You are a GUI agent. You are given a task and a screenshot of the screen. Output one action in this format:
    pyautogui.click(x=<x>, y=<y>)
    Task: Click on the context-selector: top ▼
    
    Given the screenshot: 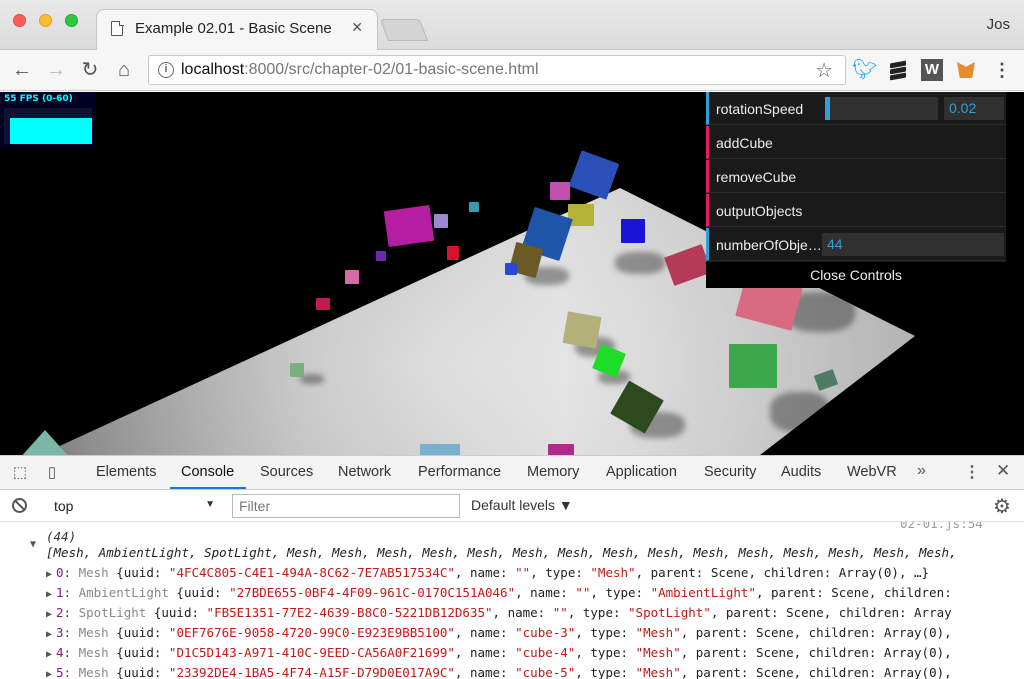 What is the action you would take?
    pyautogui.click(x=131, y=506)
    